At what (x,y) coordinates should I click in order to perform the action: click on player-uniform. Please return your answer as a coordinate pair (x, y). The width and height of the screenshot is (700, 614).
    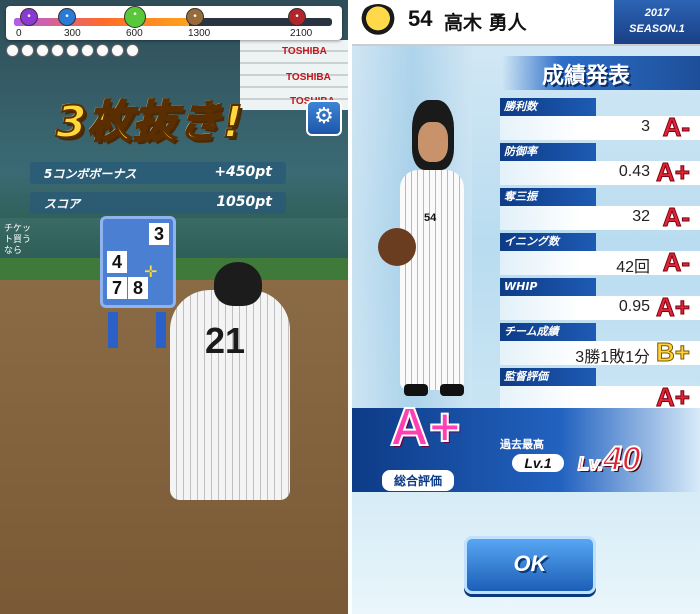
    Looking at the image, I should click on (432, 280).